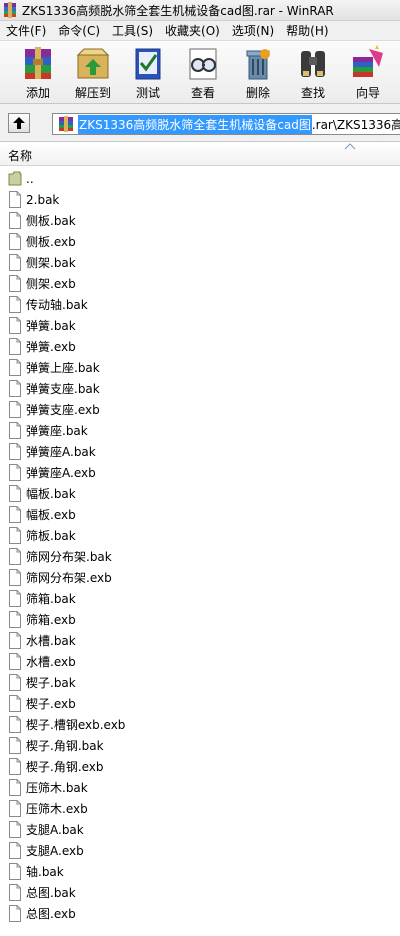 This screenshot has height=936, width=400. Describe the element at coordinates (200, 892) in the screenshot. I see `file-row: 总图.bak` at that location.